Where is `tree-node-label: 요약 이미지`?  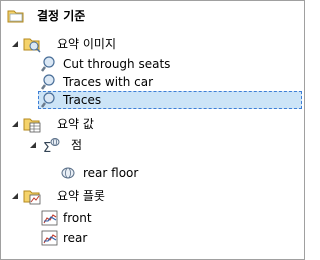 tree-node-label: 요약 이미지 is located at coordinates (87, 44).